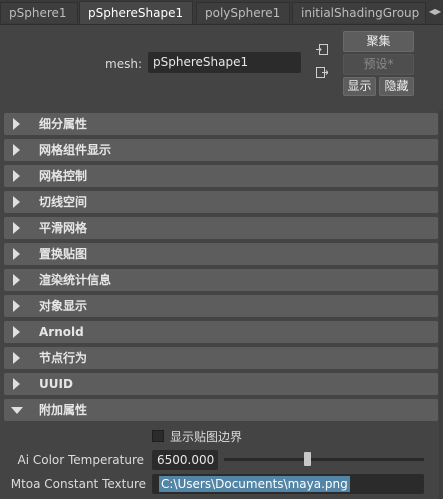 The image size is (443, 499). Describe the element at coordinates (224, 62) in the screenshot. I see `mesh-name-field: pSphereShape1` at that location.